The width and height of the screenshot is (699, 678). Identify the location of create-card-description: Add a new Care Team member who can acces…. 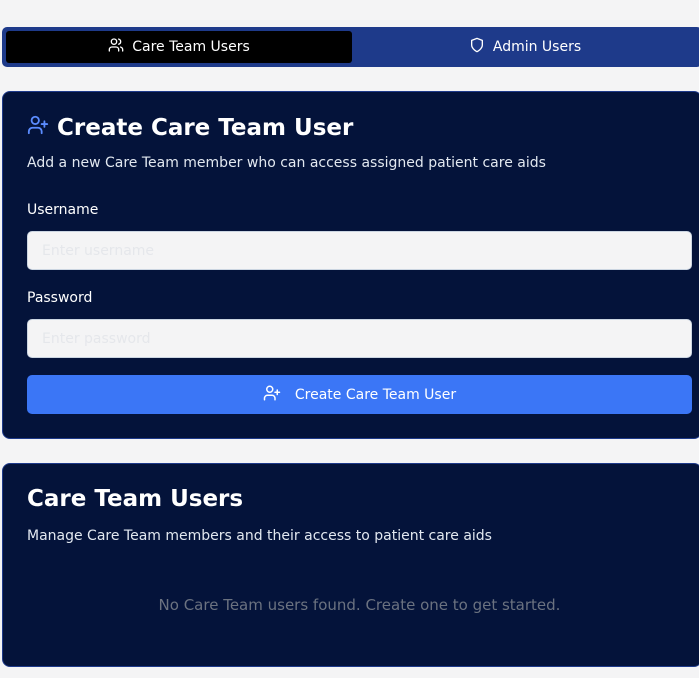
(286, 163).